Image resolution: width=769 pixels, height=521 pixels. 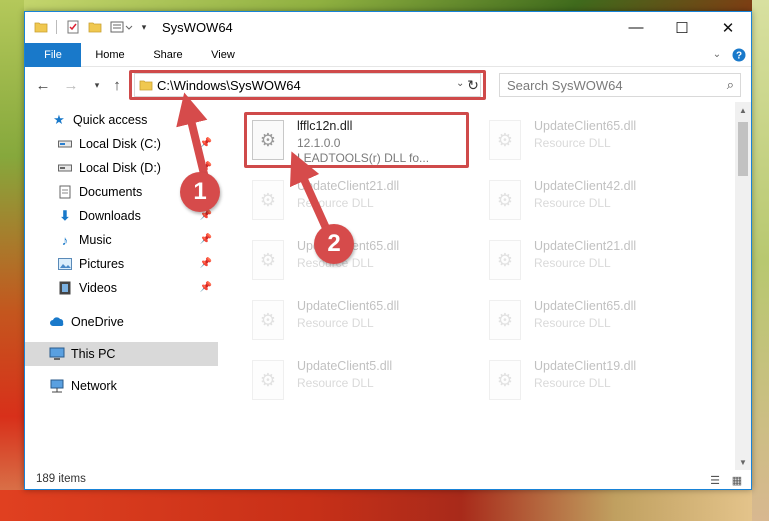 I want to click on help-icon: ?, so click(x=739, y=55).